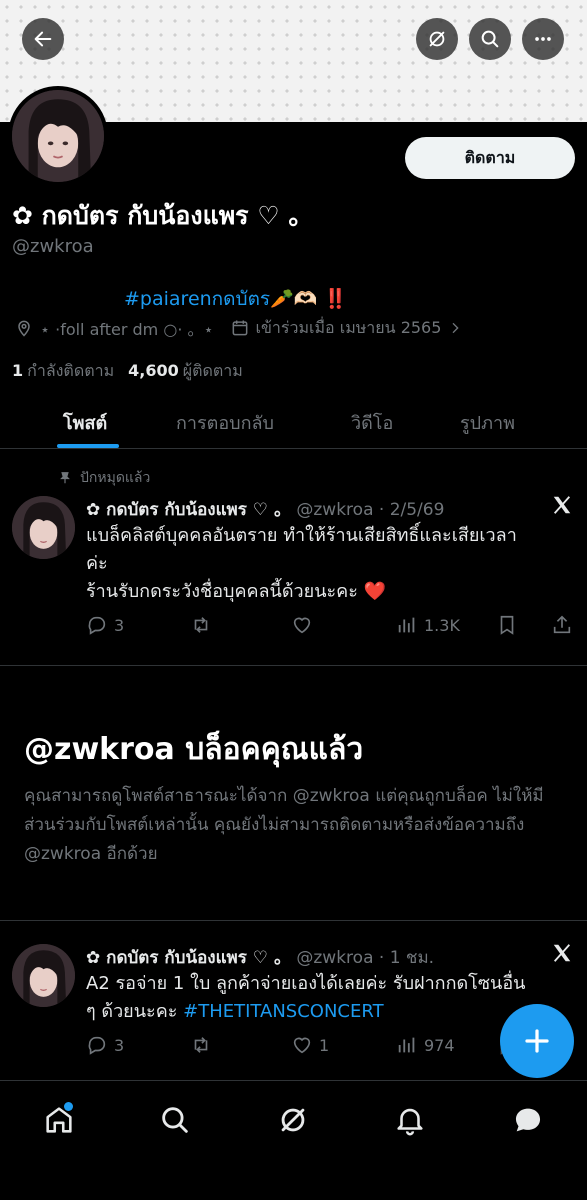  I want to click on arrow-left-icon, so click(43, 39).